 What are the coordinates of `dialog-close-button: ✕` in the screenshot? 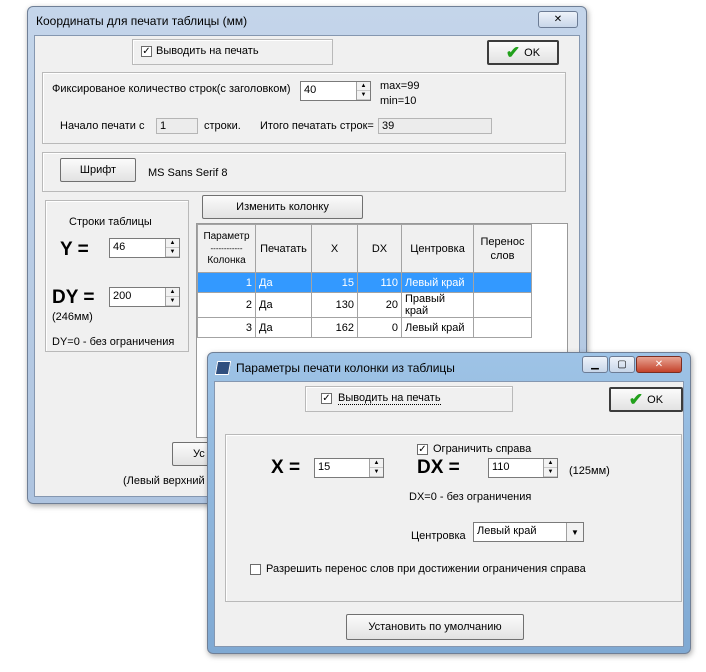 It's located at (659, 364).